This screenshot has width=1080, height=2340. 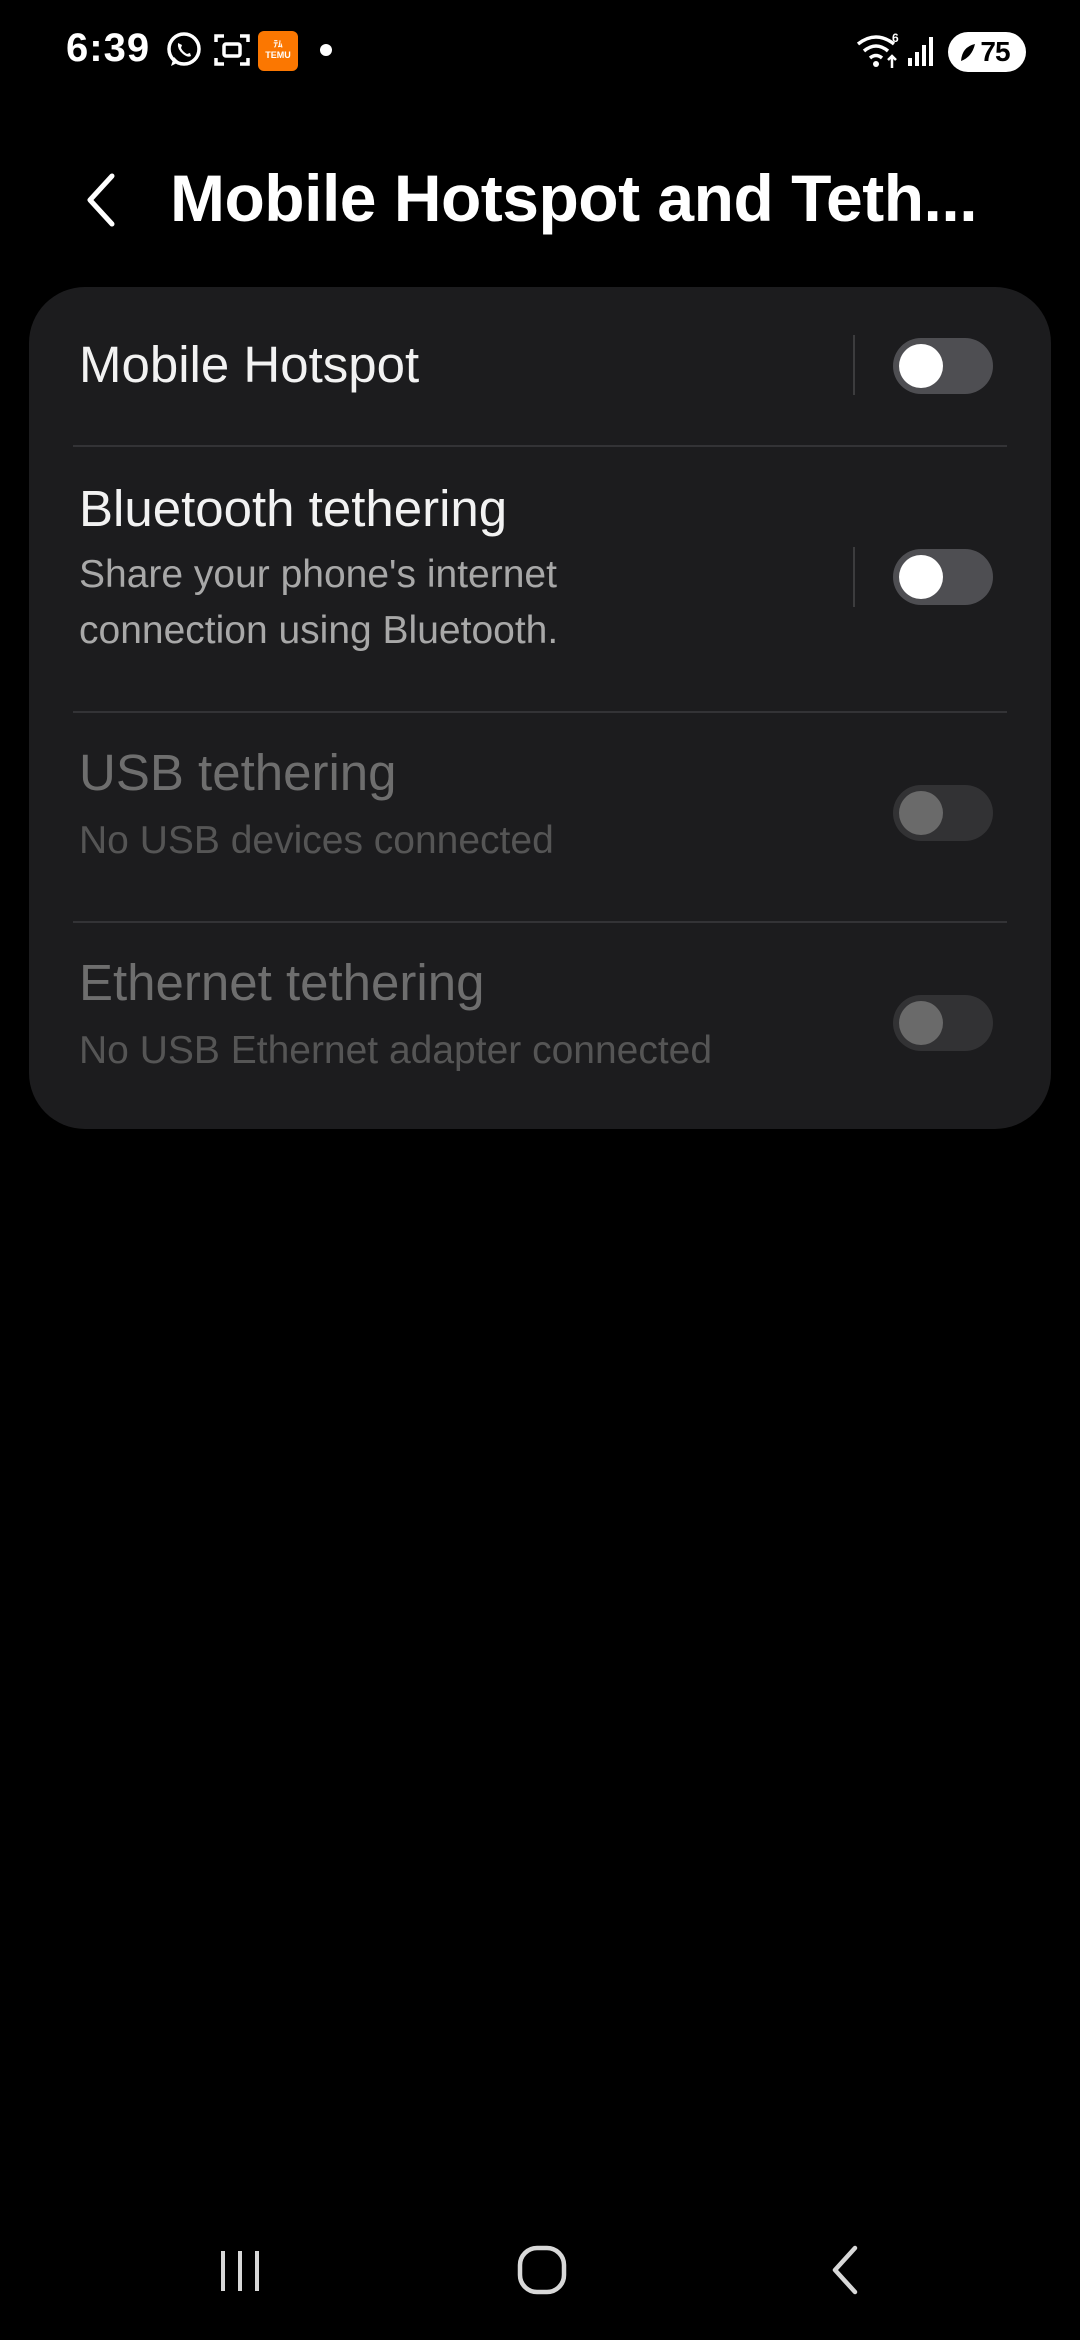 I want to click on back-icon, so click(x=845, y=2270).